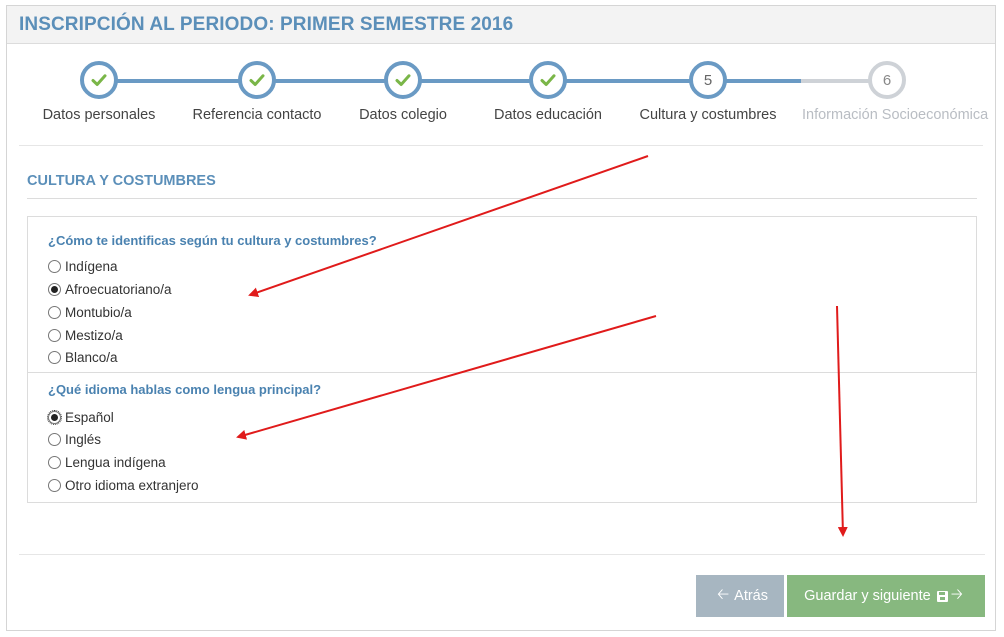 The image size is (1004, 637). What do you see at coordinates (94, 335) in the screenshot?
I see `option-label: Mestizo/a` at bounding box center [94, 335].